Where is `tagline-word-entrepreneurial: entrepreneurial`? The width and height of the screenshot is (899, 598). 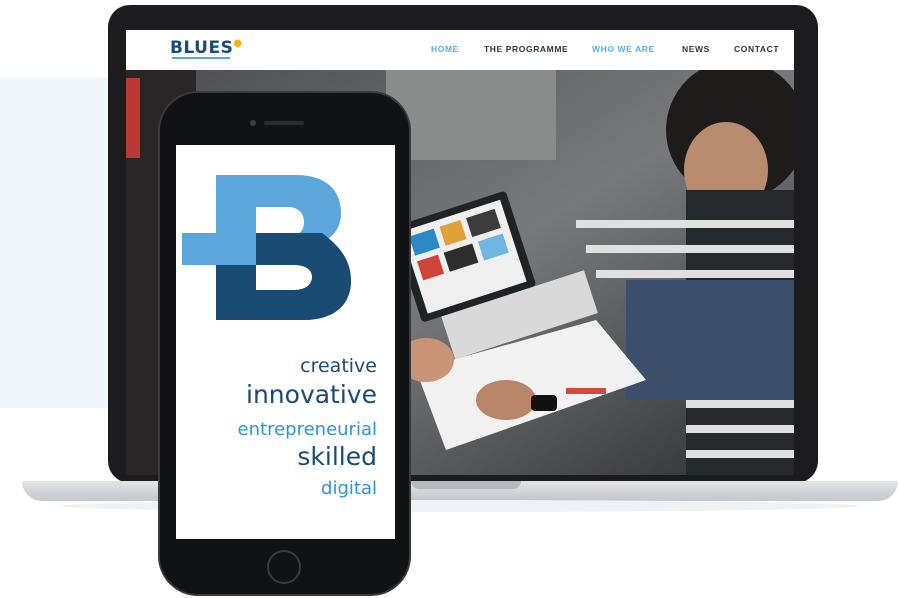
tagline-word-entrepreneurial: entrepreneurial is located at coordinates (307, 429).